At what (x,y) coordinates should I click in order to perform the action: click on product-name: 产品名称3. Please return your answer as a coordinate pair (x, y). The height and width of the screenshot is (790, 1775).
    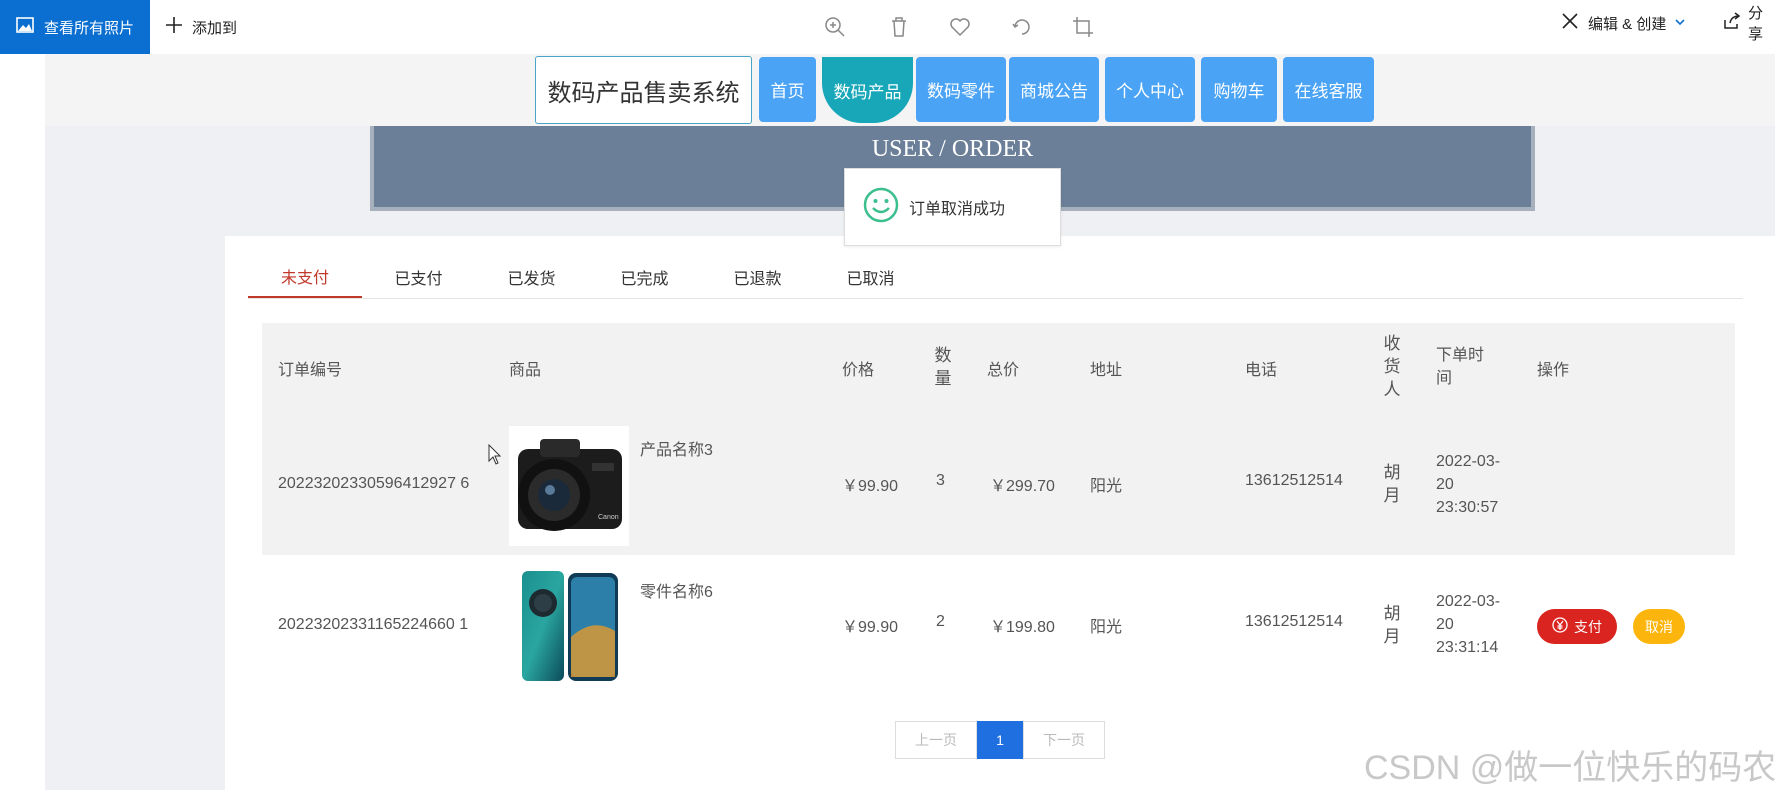
    Looking at the image, I should click on (676, 448).